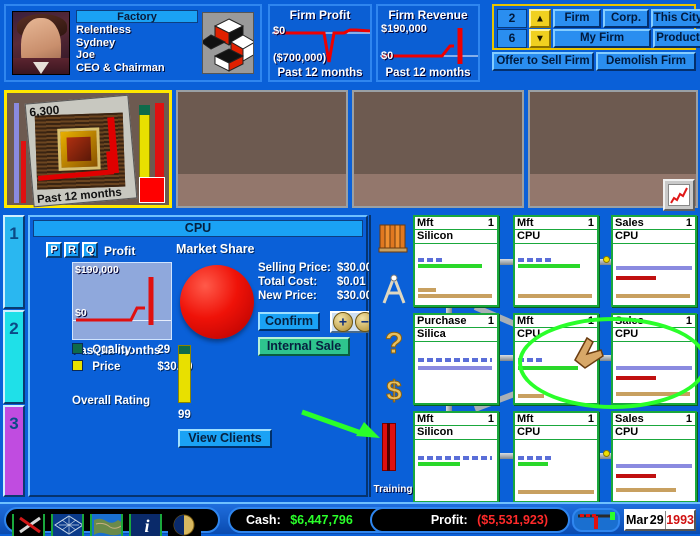  Describe the element at coordinates (288, 282) in the screenshot. I see `total-cost-label: Total Cost:` at that location.